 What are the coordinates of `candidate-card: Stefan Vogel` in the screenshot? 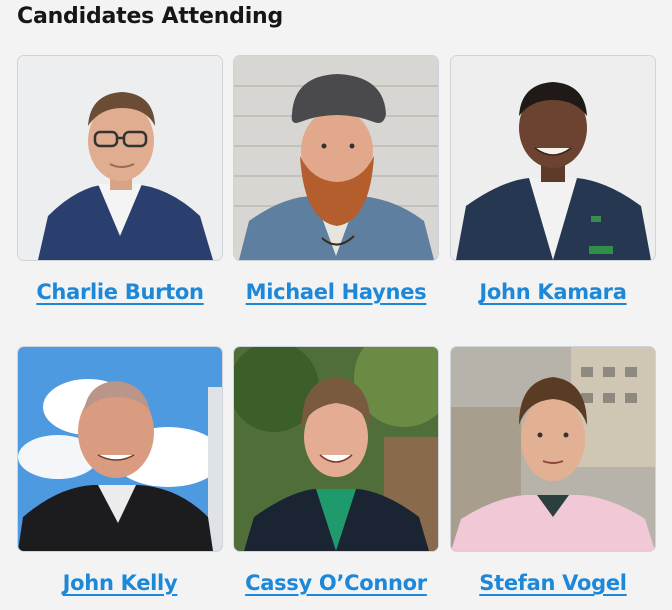 It's located at (553, 470).